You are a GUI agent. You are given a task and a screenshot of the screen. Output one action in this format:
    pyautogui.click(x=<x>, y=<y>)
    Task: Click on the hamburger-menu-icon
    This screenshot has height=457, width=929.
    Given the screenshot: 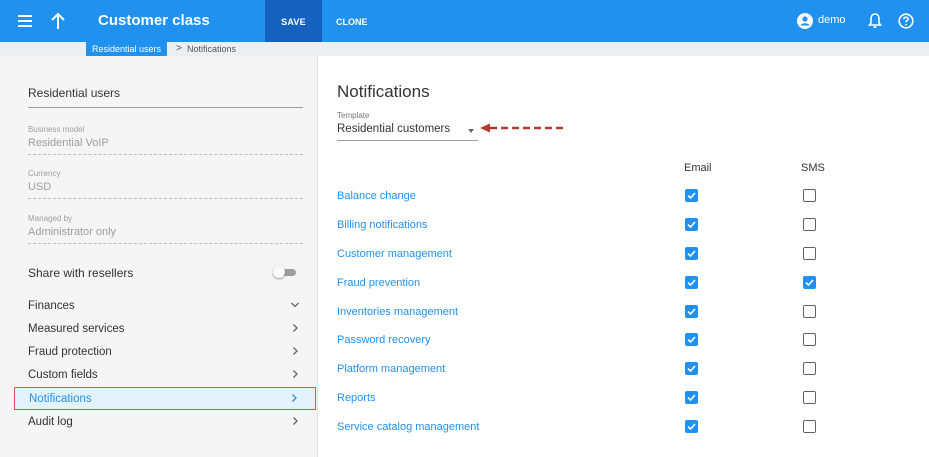 What is the action you would take?
    pyautogui.click(x=25, y=21)
    